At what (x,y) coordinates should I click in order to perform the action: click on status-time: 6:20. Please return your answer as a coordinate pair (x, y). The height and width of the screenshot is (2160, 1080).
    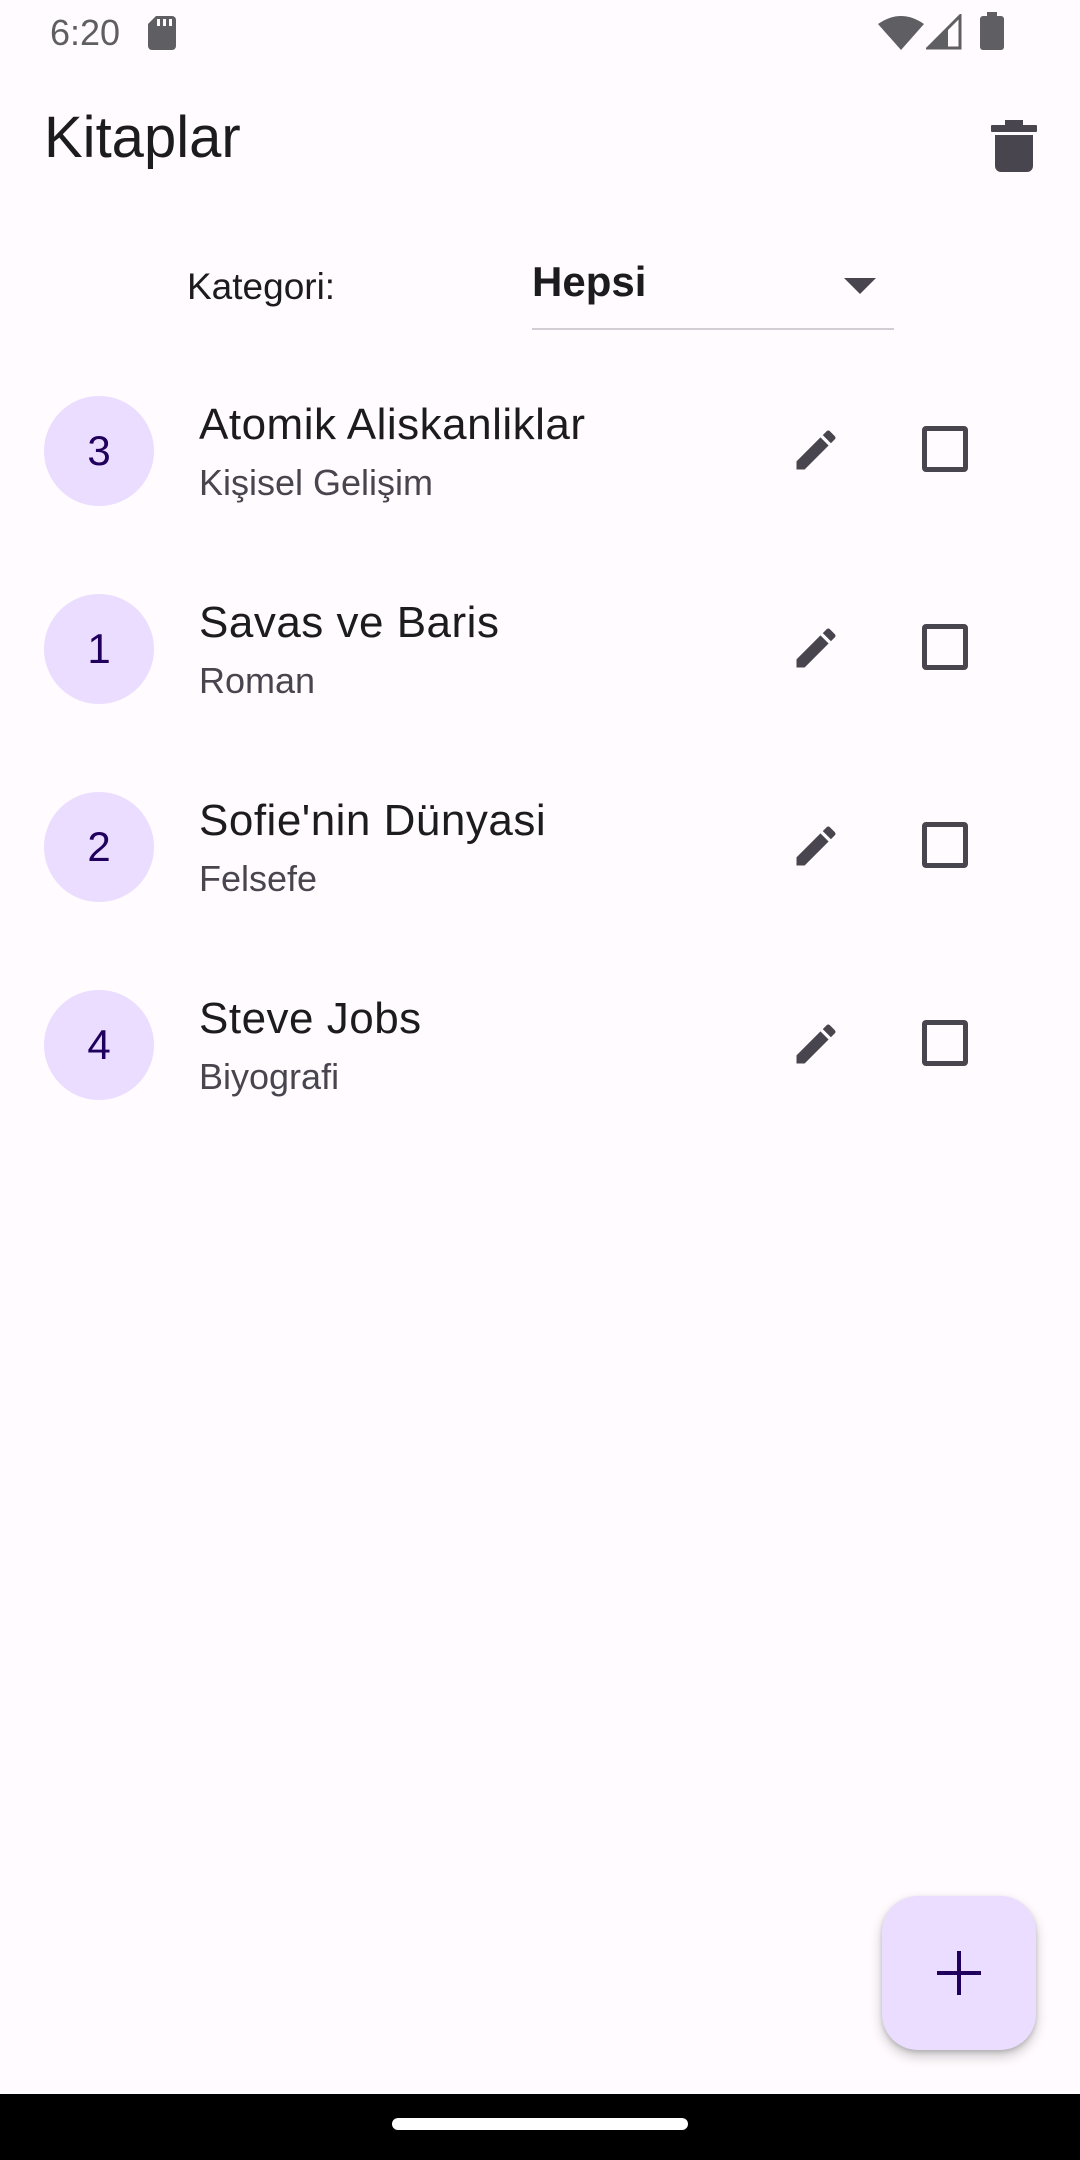
    Looking at the image, I should click on (85, 32).